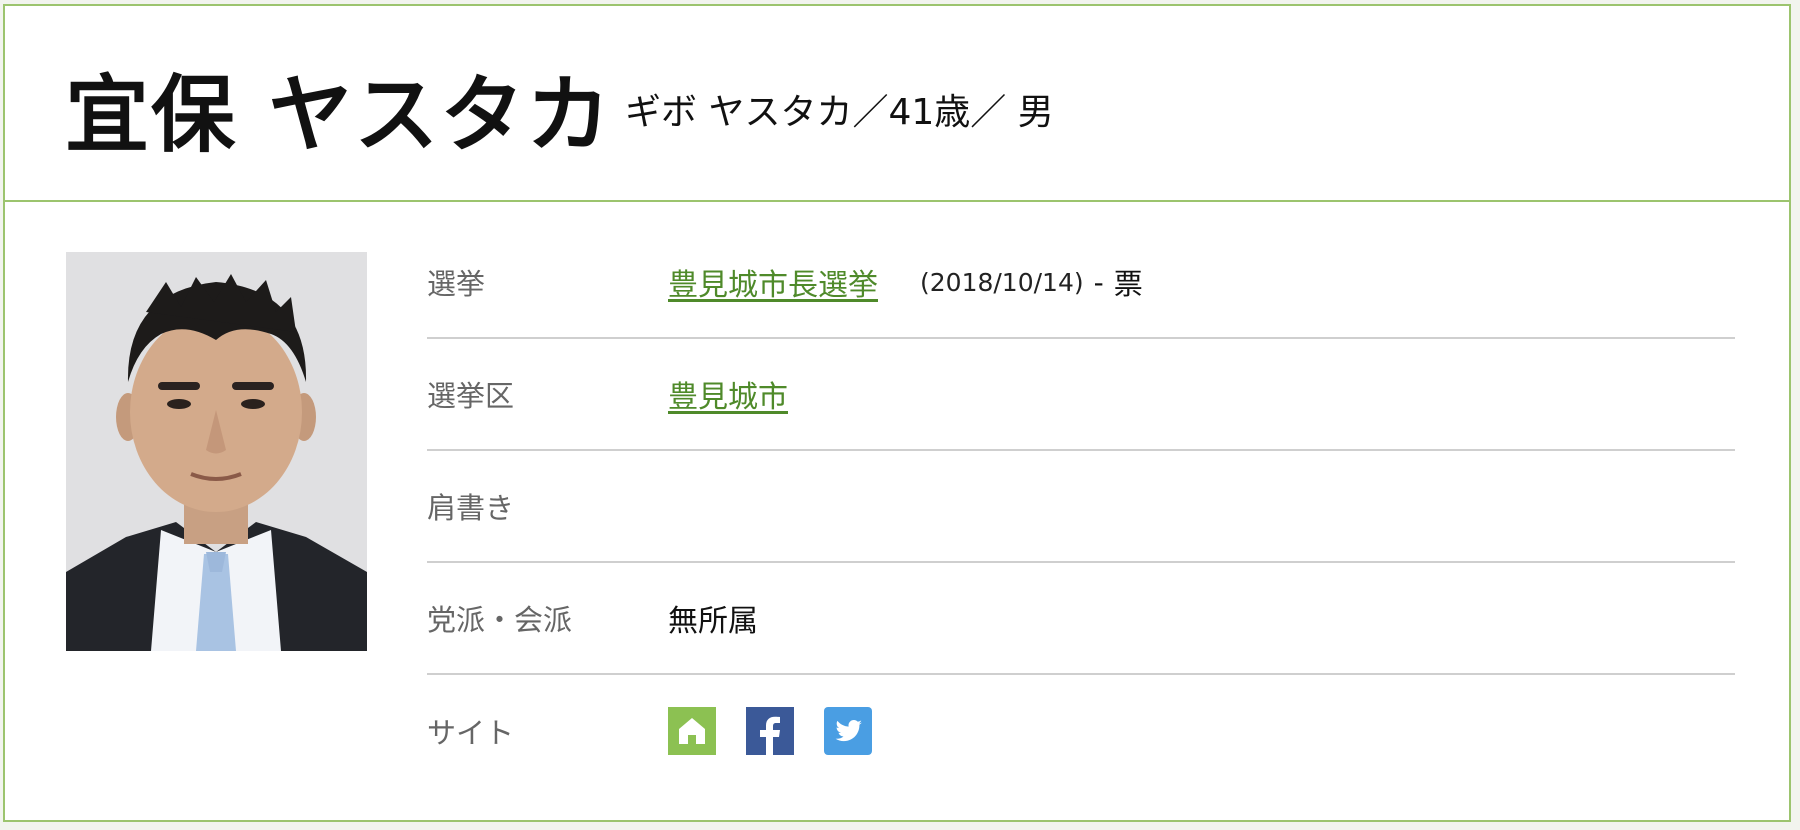  Describe the element at coordinates (1002, 282) in the screenshot. I see `election-date: (2018/10/14)` at that location.